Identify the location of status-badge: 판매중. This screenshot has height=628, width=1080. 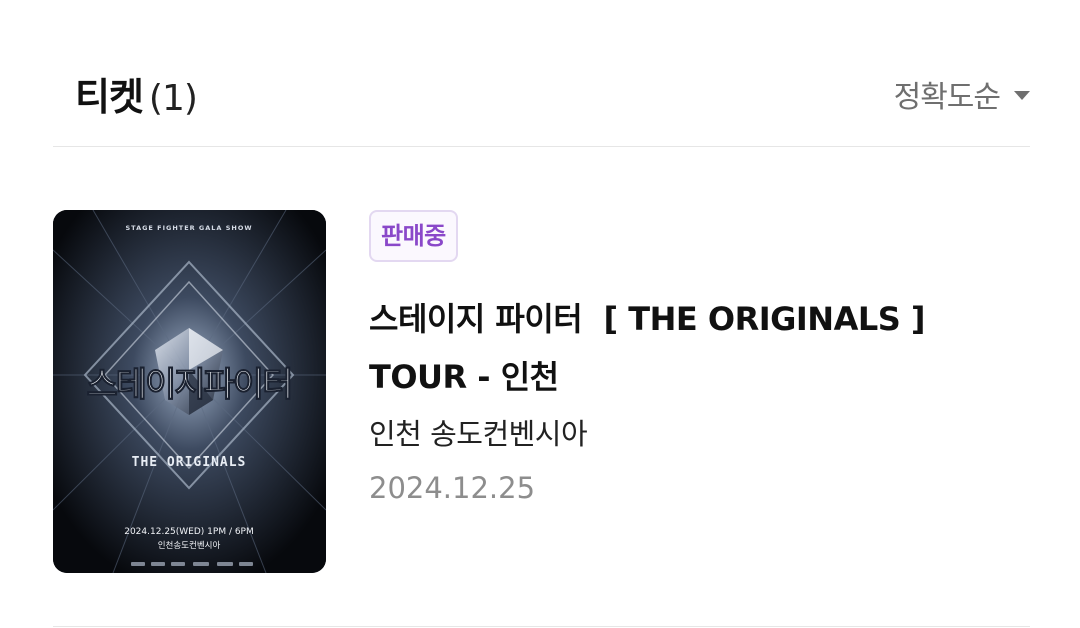
(413, 236).